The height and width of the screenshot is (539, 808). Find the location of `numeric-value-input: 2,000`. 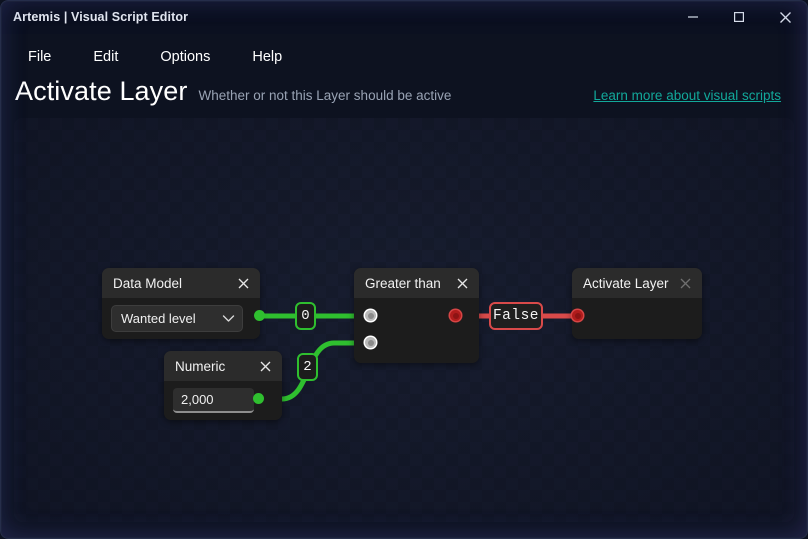

numeric-value-input: 2,000 is located at coordinates (213, 400).